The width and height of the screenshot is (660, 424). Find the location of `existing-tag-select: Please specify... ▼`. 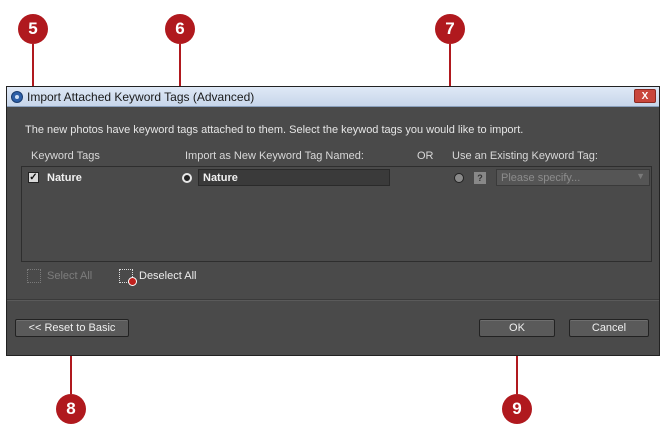

existing-tag-select: Please specify... ▼ is located at coordinates (573, 177).